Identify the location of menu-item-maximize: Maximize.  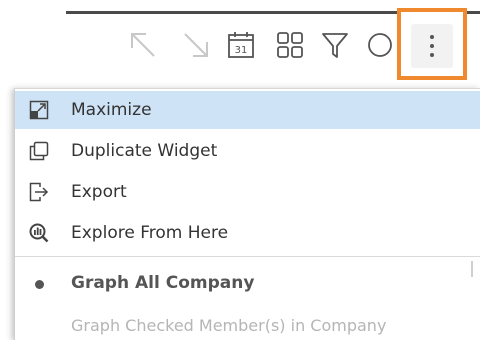
(247, 110).